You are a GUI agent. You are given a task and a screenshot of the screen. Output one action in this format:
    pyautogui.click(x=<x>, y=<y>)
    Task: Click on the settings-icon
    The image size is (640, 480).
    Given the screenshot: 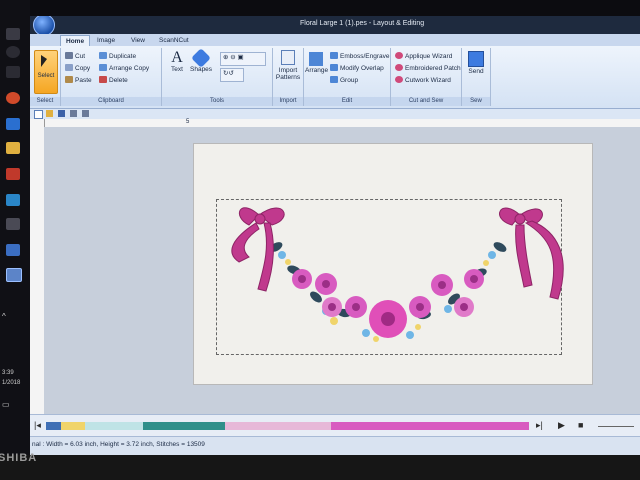 What is the action you would take?
    pyautogui.click(x=13, y=224)
    